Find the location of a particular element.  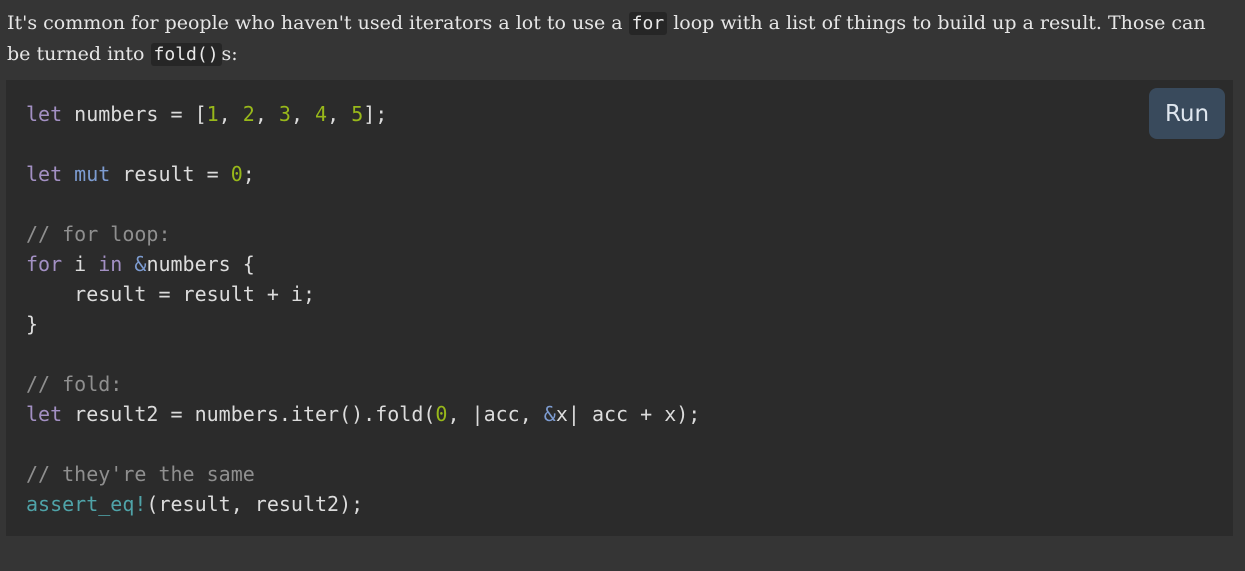

code-text: numbers = [ is located at coordinates (134, 114).